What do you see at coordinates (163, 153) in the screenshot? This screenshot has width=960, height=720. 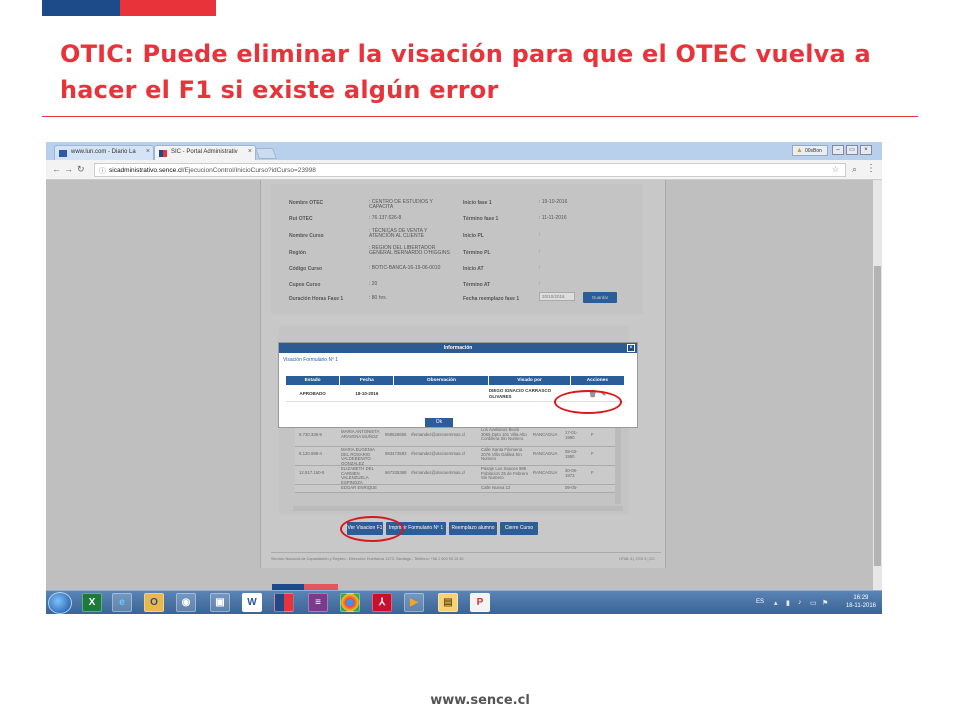 I see `sence-favicon` at bounding box center [163, 153].